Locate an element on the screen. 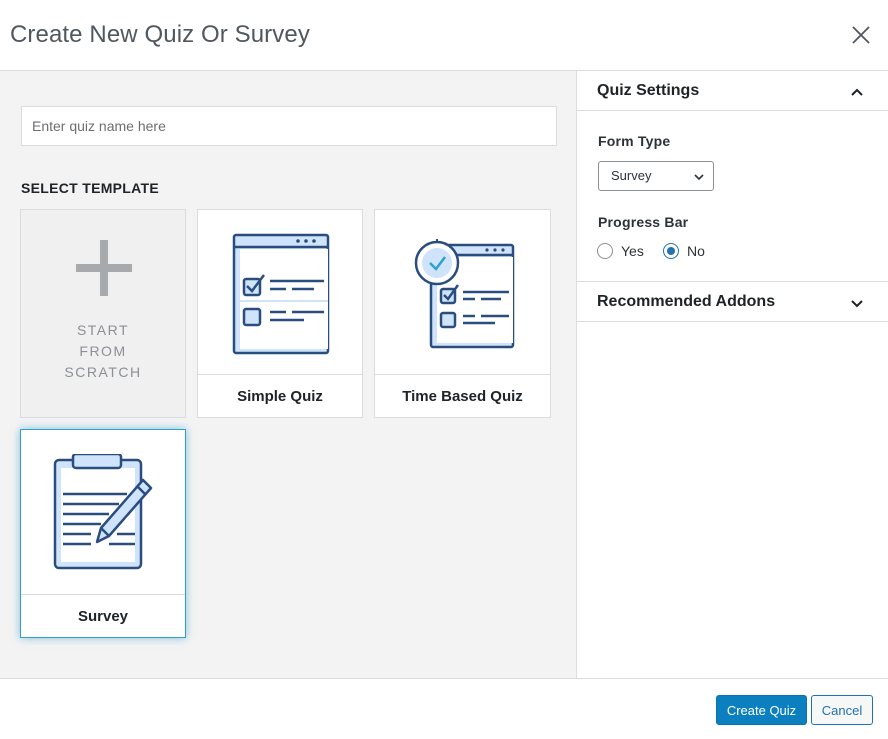 Image resolution: width=888 pixels, height=739 pixels. simple-quiz-art is located at coordinates (280, 292).